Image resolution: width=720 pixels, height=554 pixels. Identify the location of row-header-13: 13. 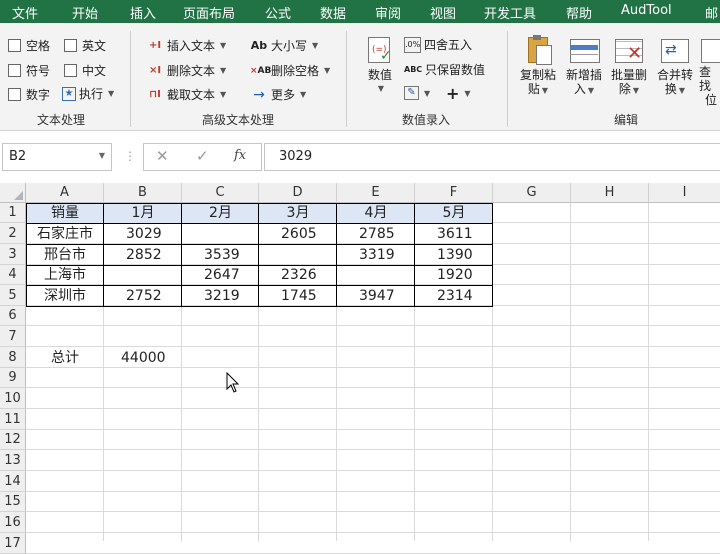
(13, 460).